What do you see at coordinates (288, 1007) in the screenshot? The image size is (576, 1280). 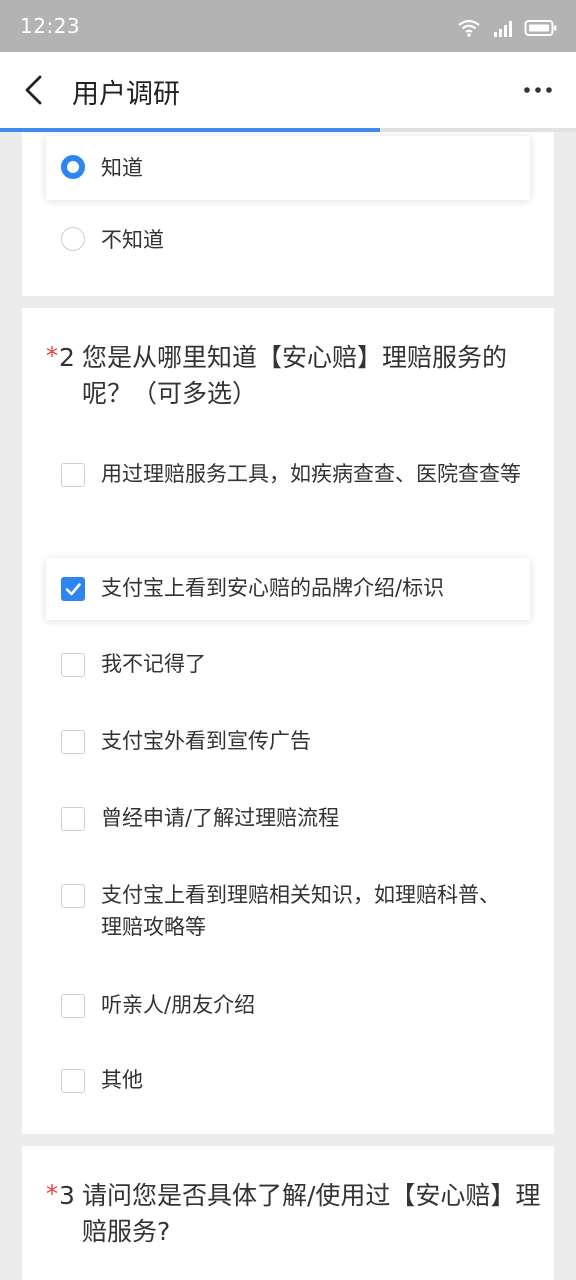 I see `q2-option-7: 听亲人/朋友介绍` at bounding box center [288, 1007].